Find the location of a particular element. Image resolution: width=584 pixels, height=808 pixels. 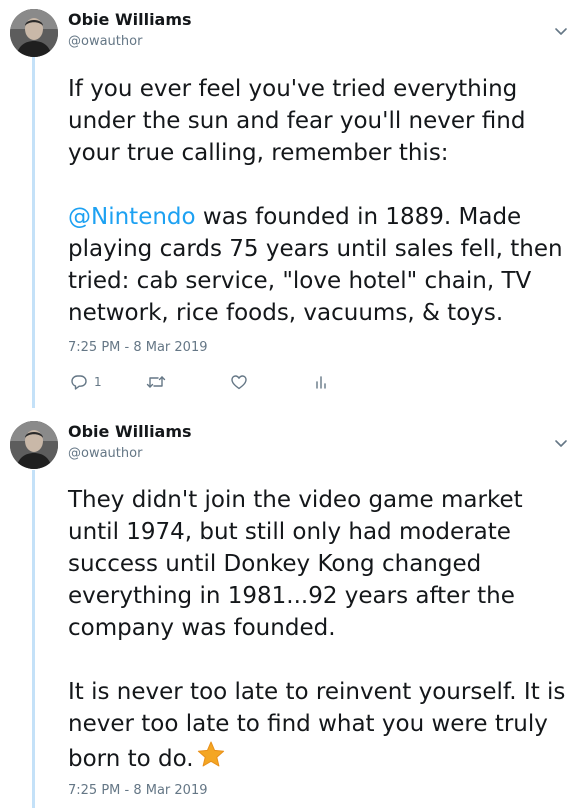

analytics-button is located at coordinates (321, 382).